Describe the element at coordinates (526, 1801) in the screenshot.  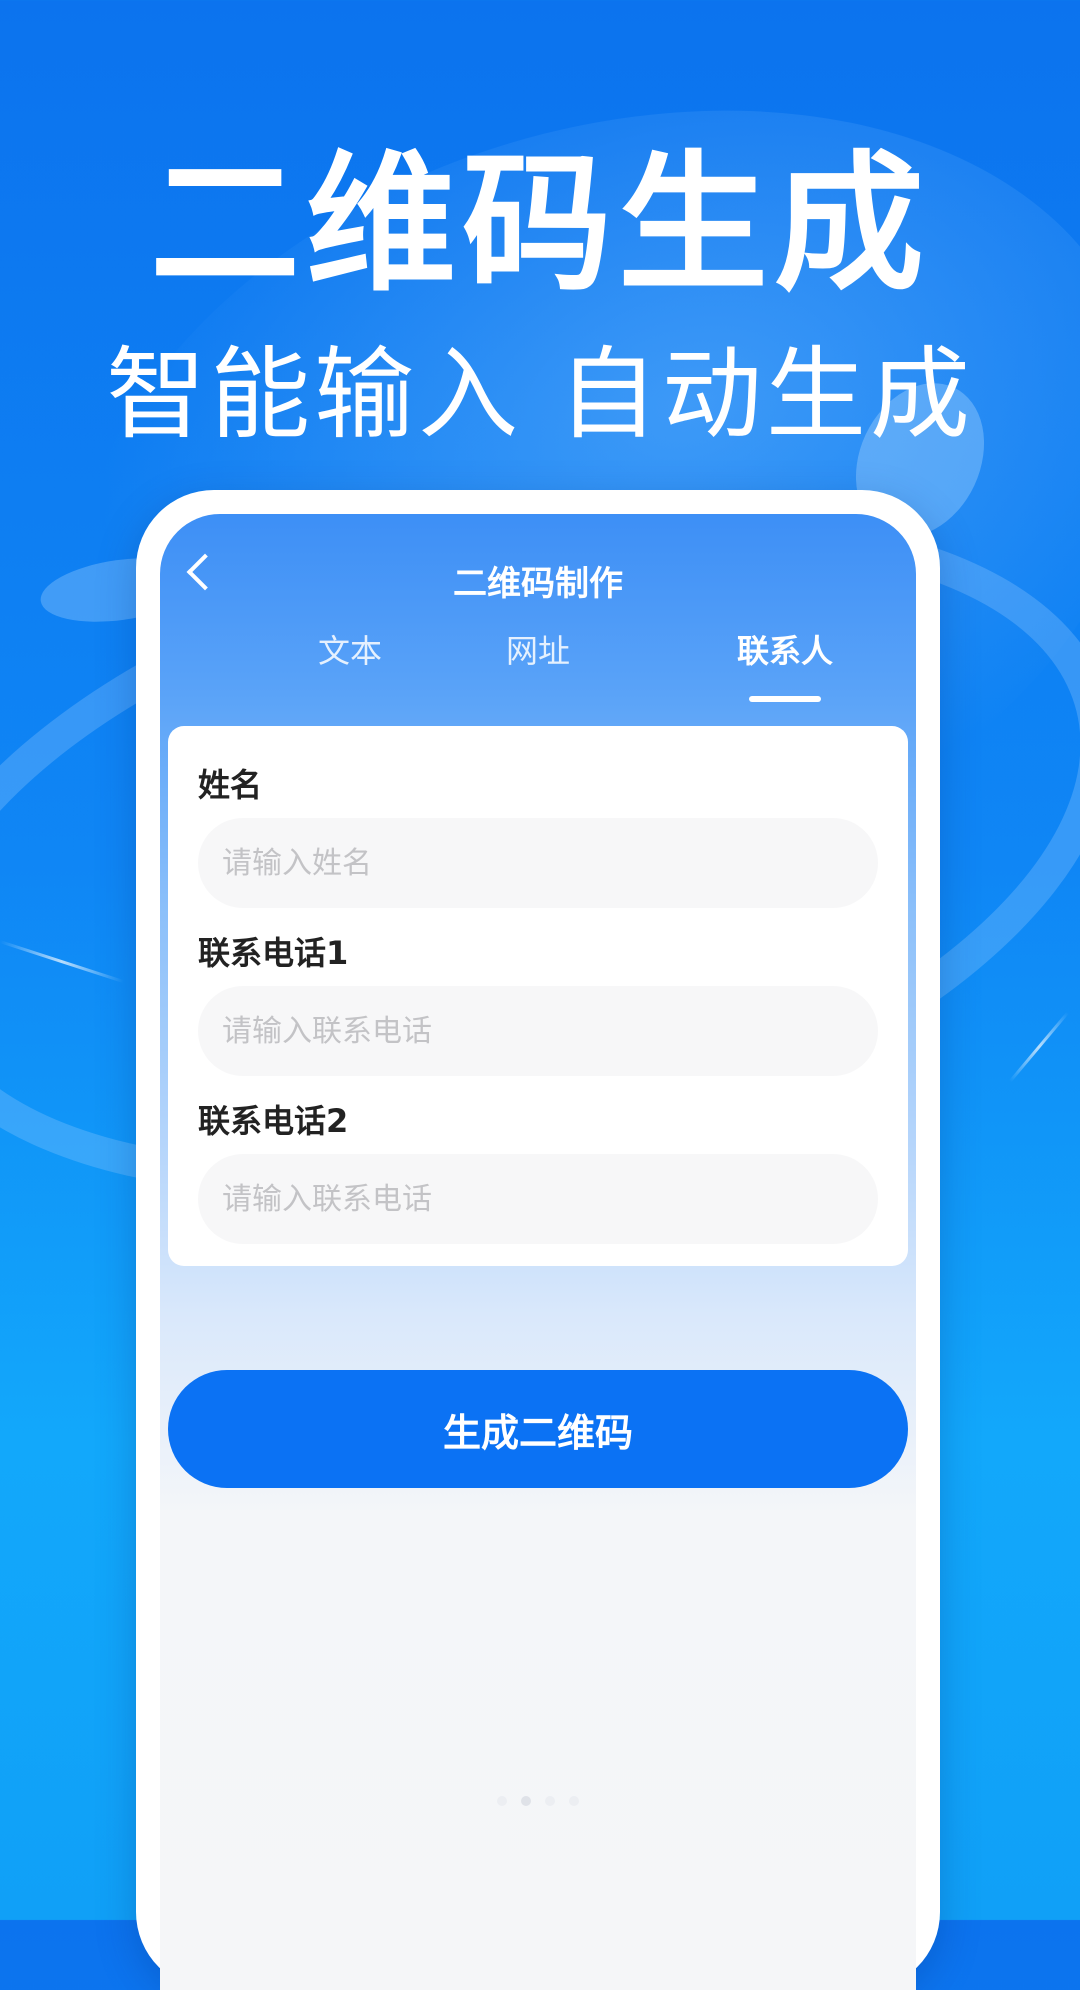
I see `page-dot-active` at that location.